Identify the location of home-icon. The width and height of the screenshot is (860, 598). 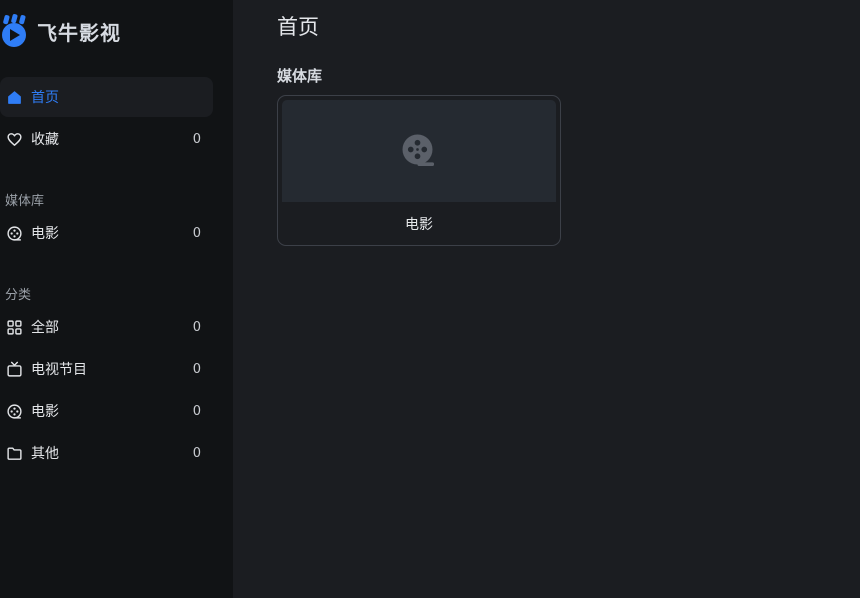
(14, 97).